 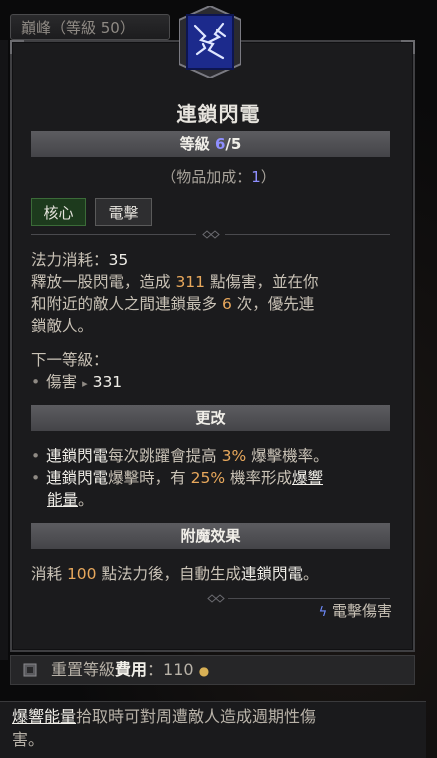 I want to click on ench-text: 消耗, so click(x=49, y=574).